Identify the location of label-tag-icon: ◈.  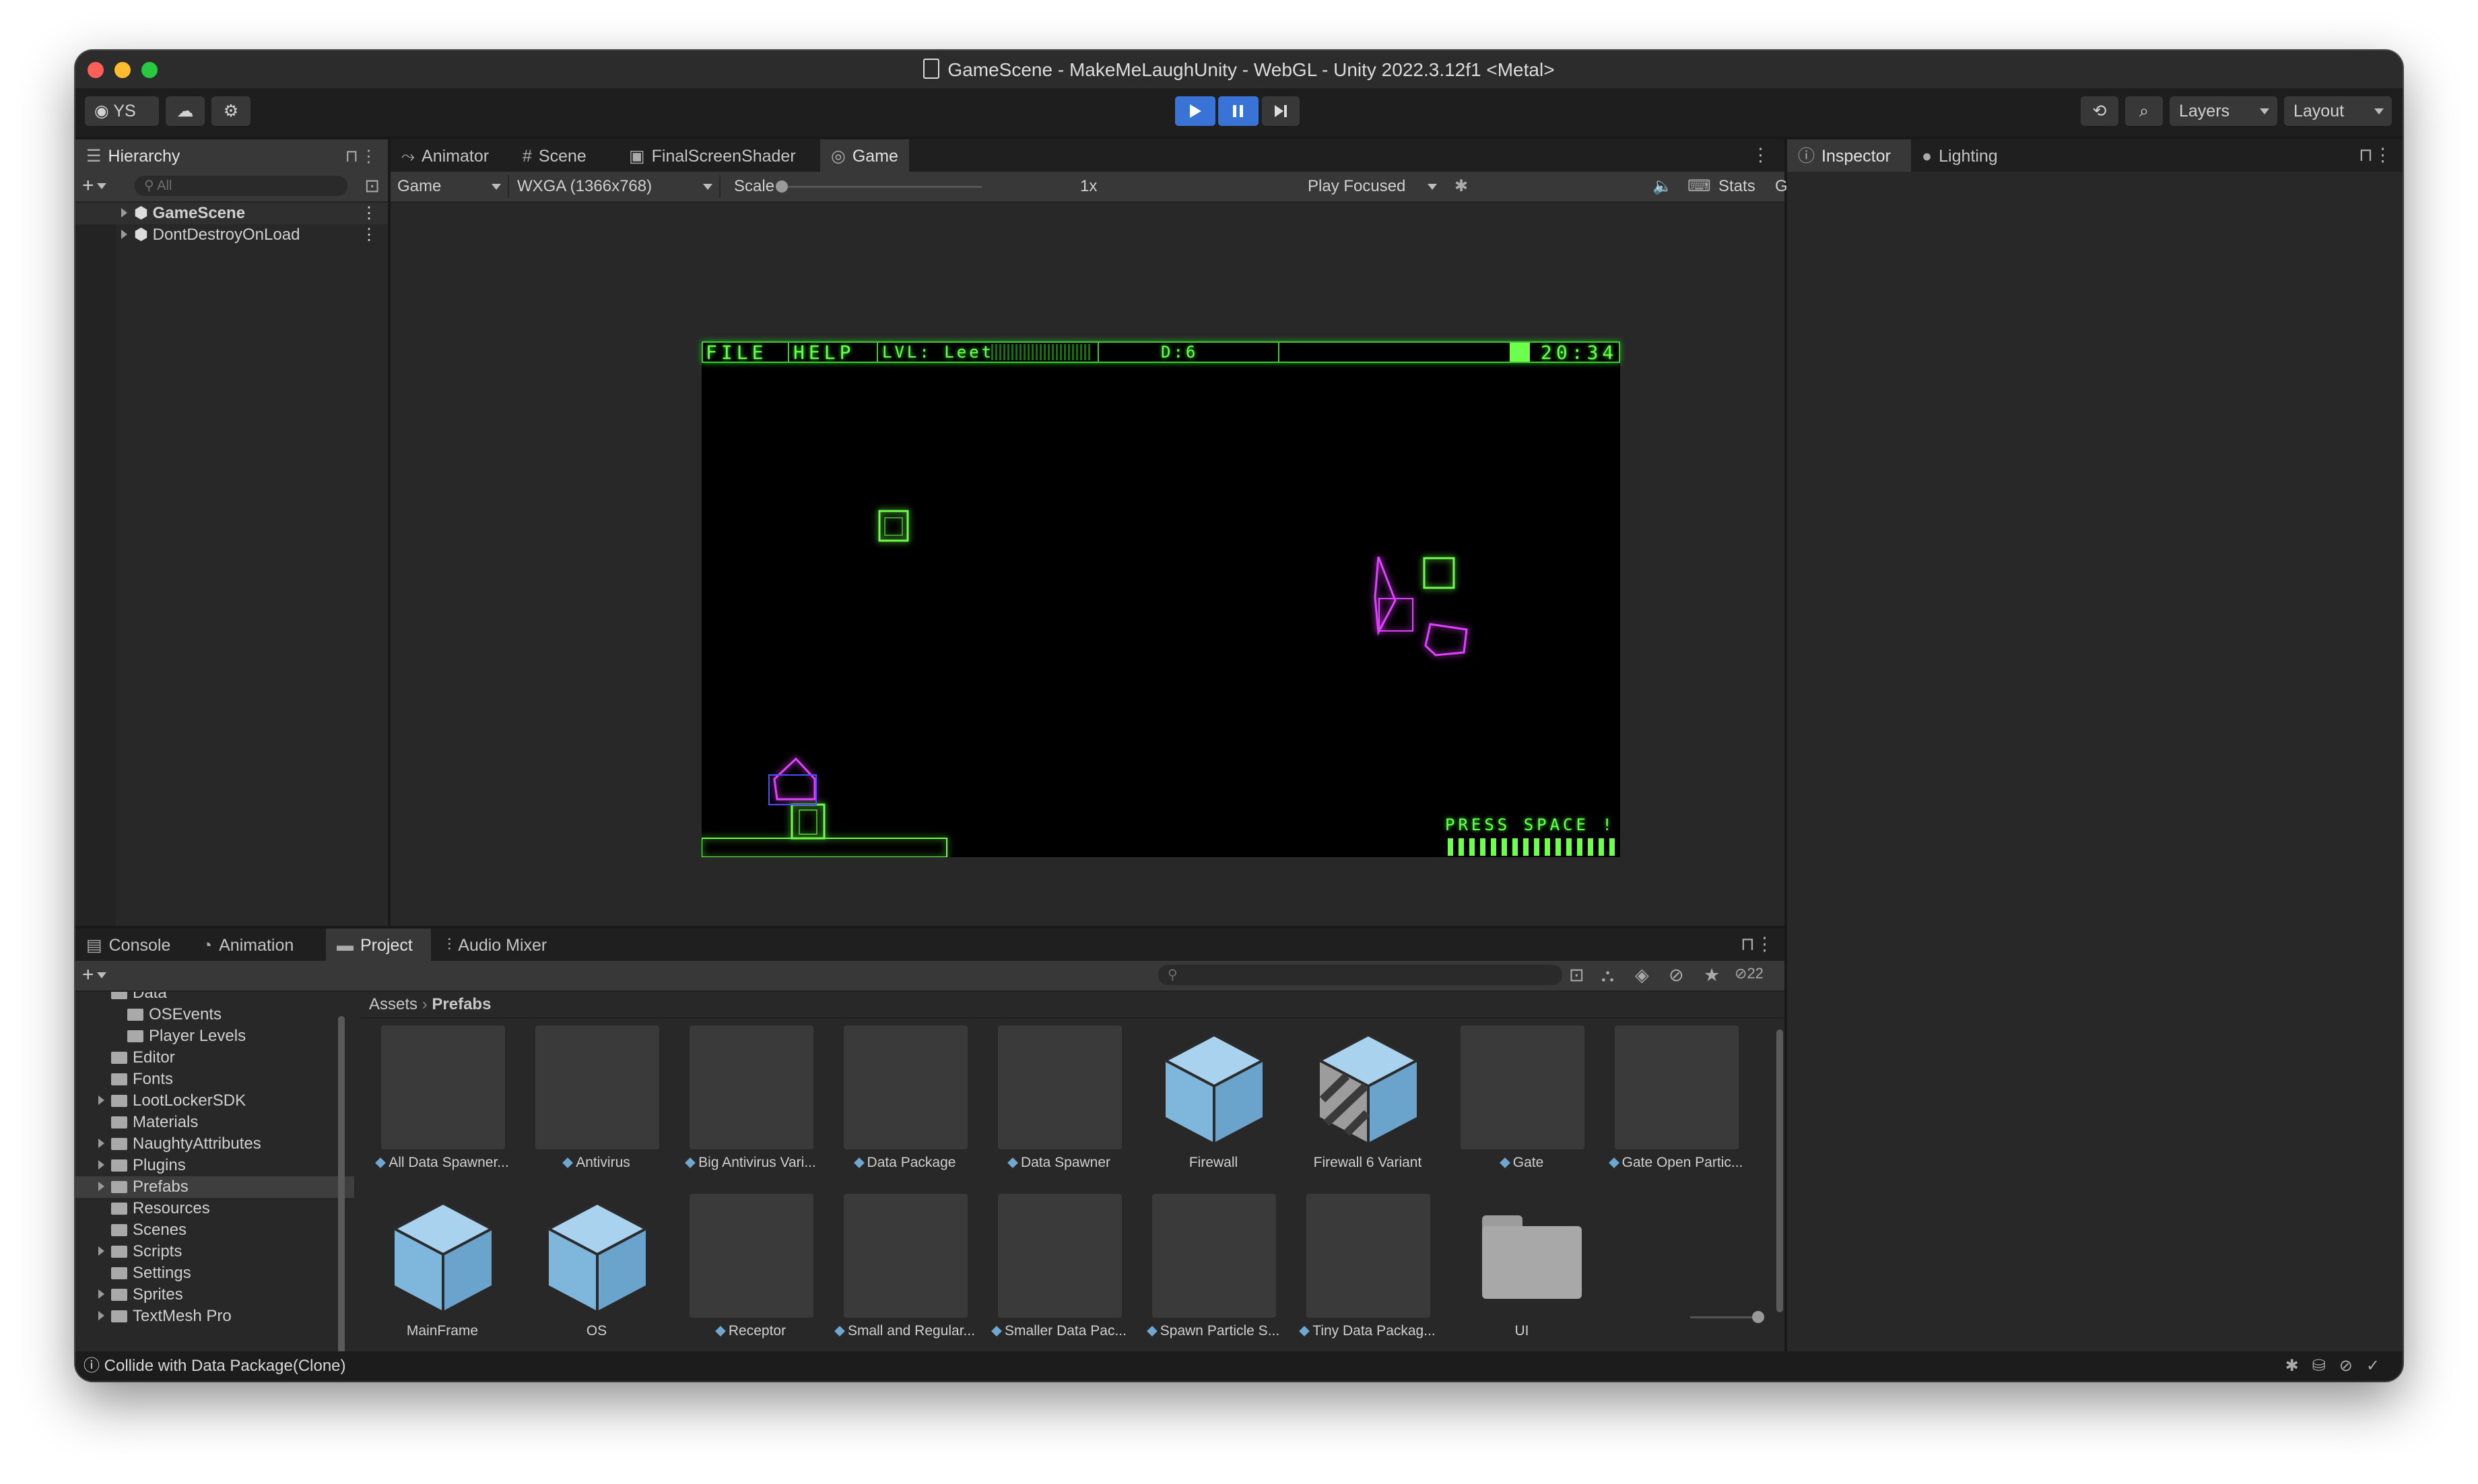
(1642, 975).